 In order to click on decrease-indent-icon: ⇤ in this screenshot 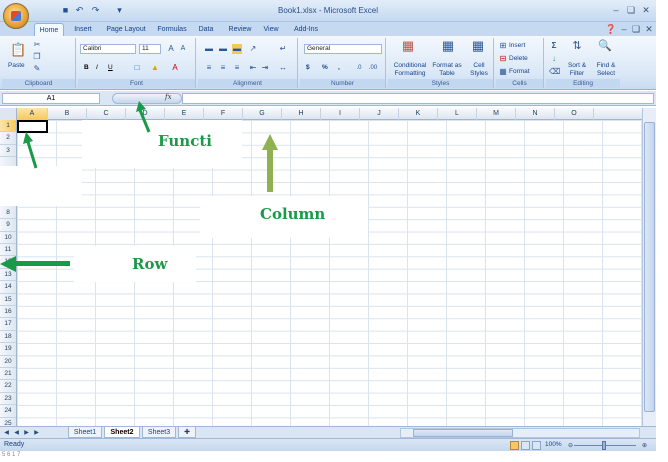, I will do `click(253, 68)`.